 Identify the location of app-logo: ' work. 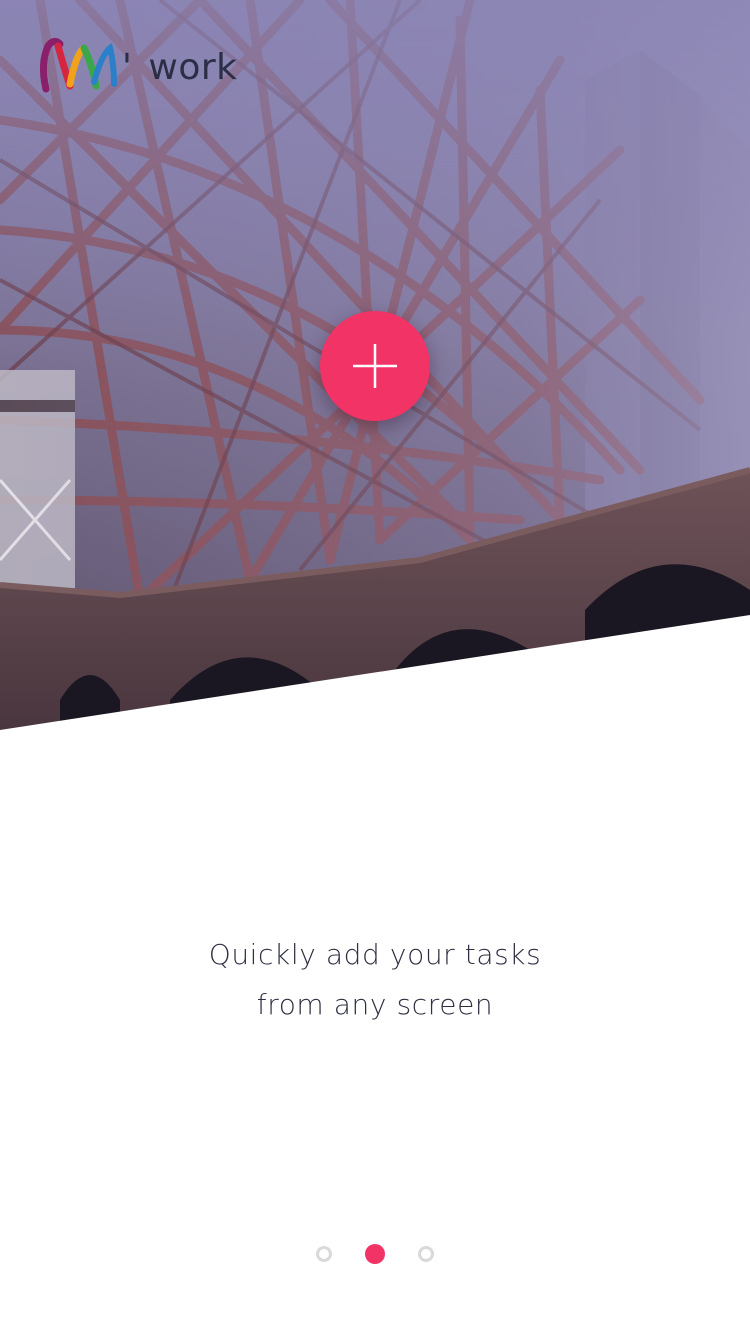
(137, 65).